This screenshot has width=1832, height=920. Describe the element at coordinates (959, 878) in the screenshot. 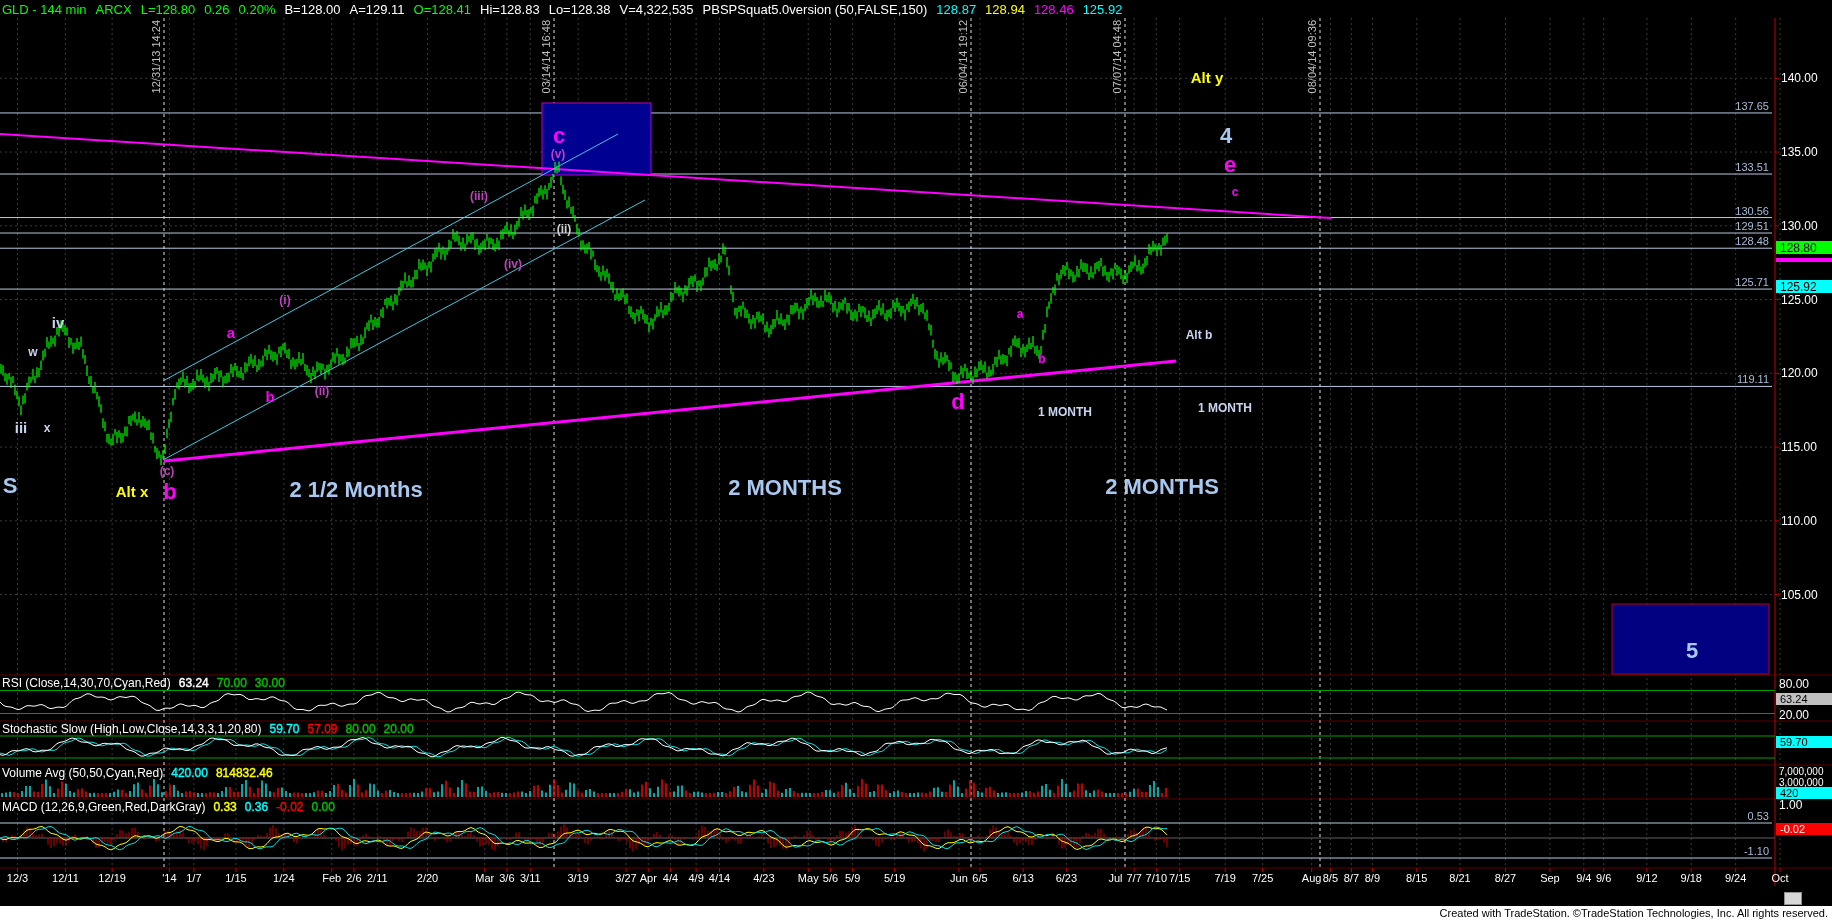

I see `date-axis-label: Jun` at that location.